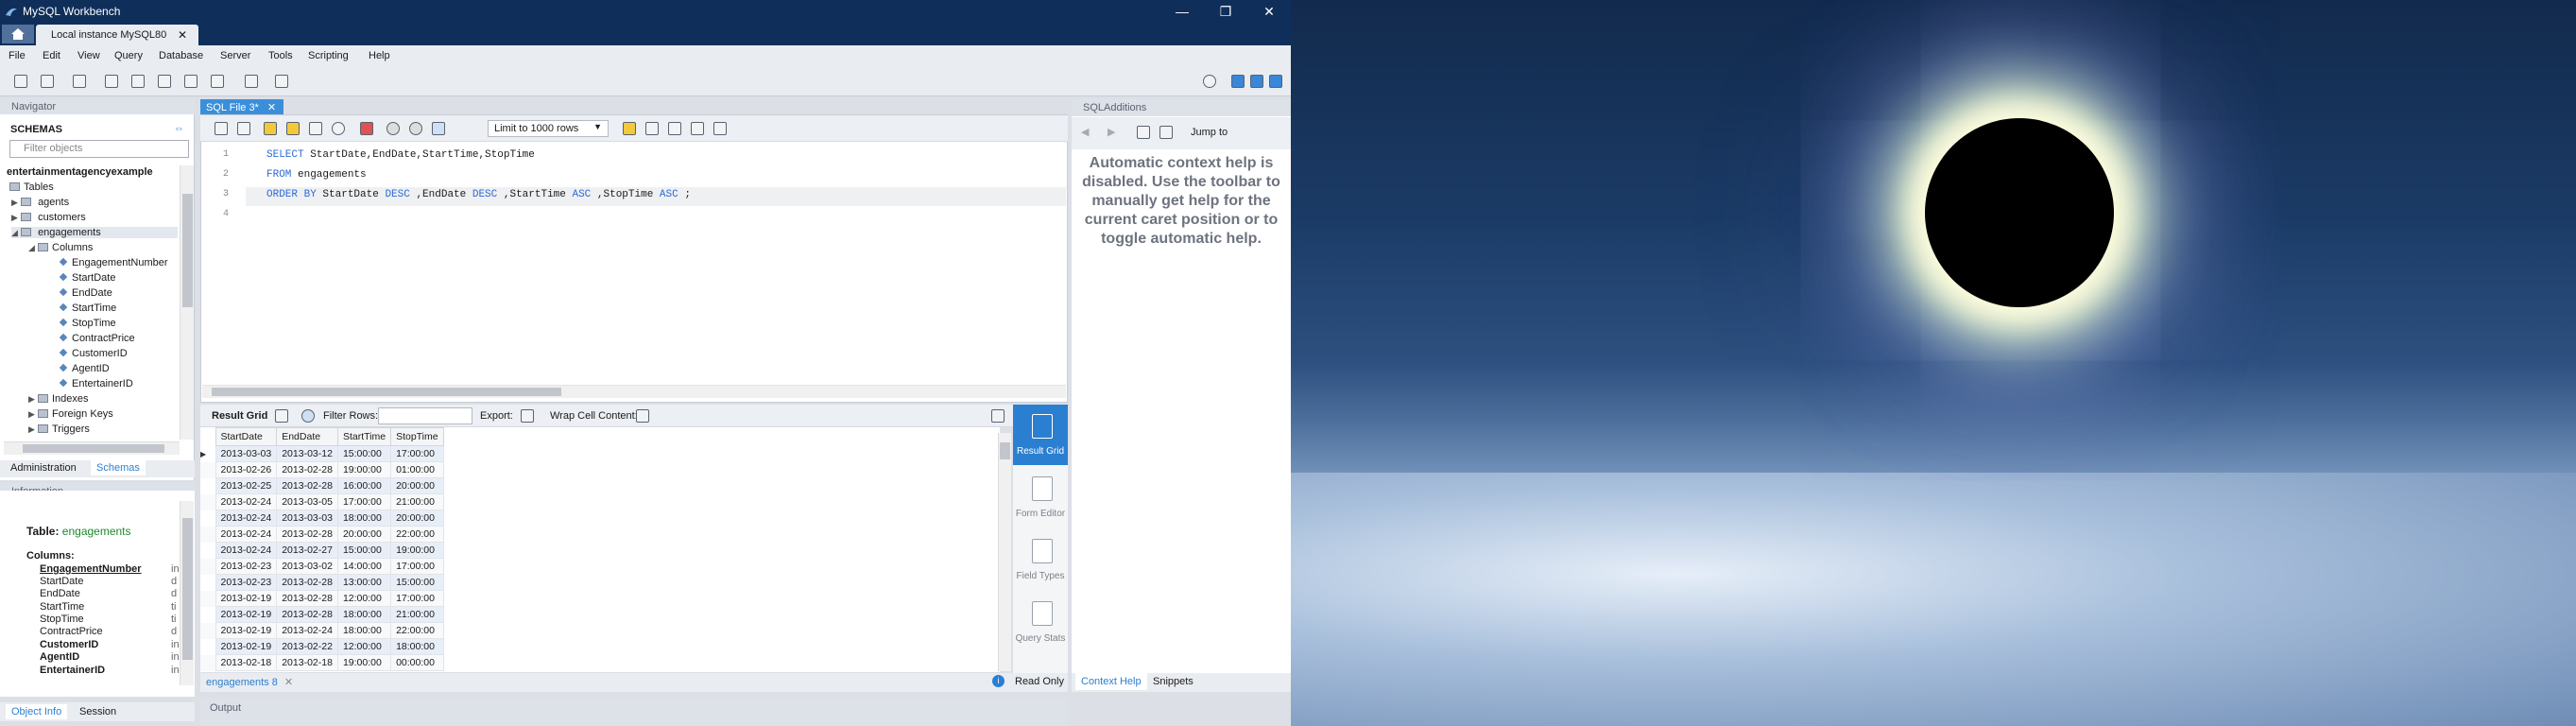 The width and height of the screenshot is (2576, 726). What do you see at coordinates (138, 81) in the screenshot?
I see `create-table-icon` at bounding box center [138, 81].